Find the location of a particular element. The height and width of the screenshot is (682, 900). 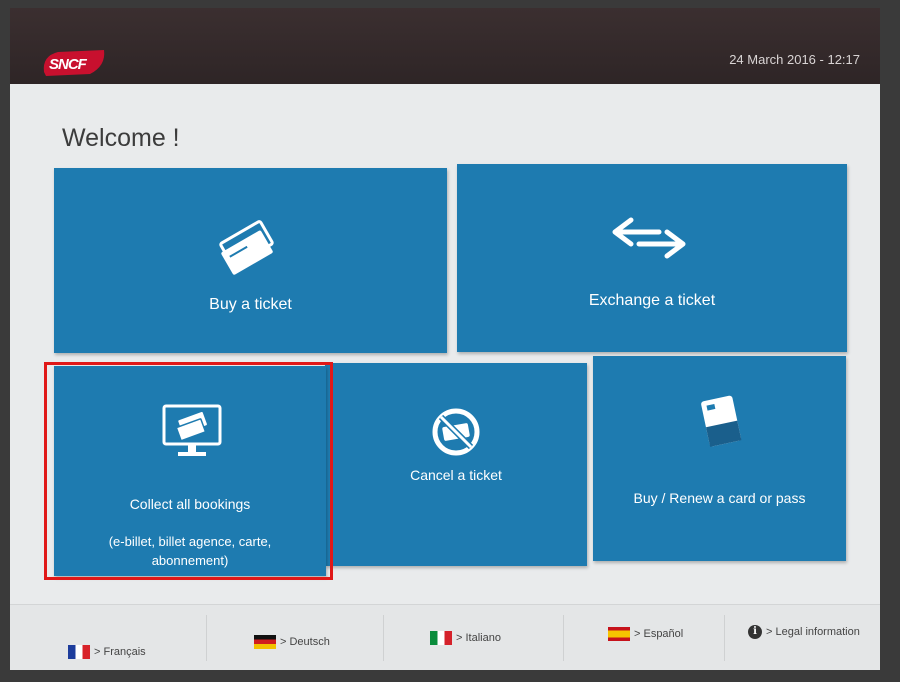

sncf-logo: SNCF is located at coordinates (74, 63).